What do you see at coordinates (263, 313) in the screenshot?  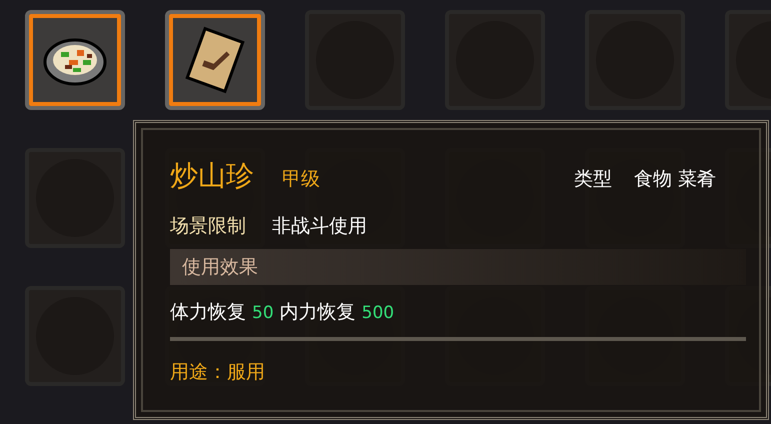 I see `effect-value: 50` at bounding box center [263, 313].